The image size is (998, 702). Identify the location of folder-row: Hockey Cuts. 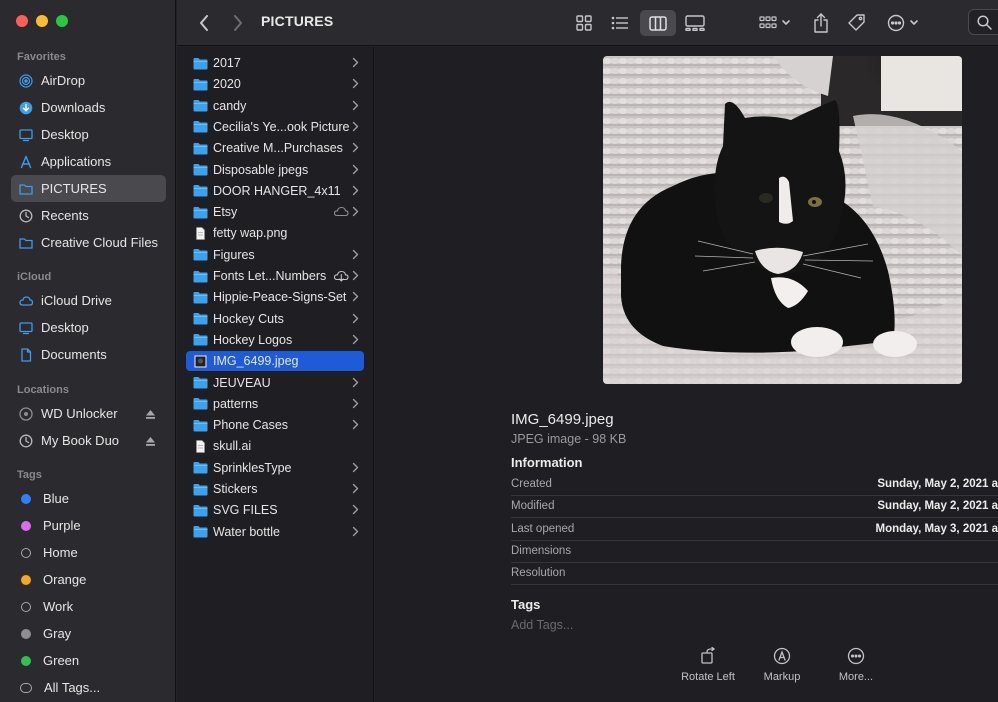
(275, 319).